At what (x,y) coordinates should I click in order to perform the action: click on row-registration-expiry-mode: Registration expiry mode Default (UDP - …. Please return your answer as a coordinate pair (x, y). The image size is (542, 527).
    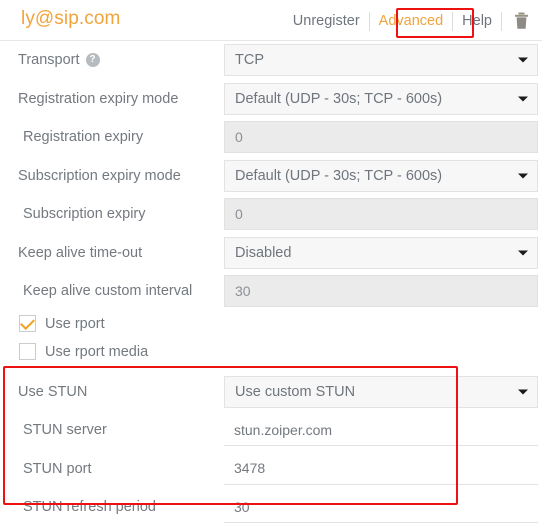
    Looking at the image, I should click on (271, 99).